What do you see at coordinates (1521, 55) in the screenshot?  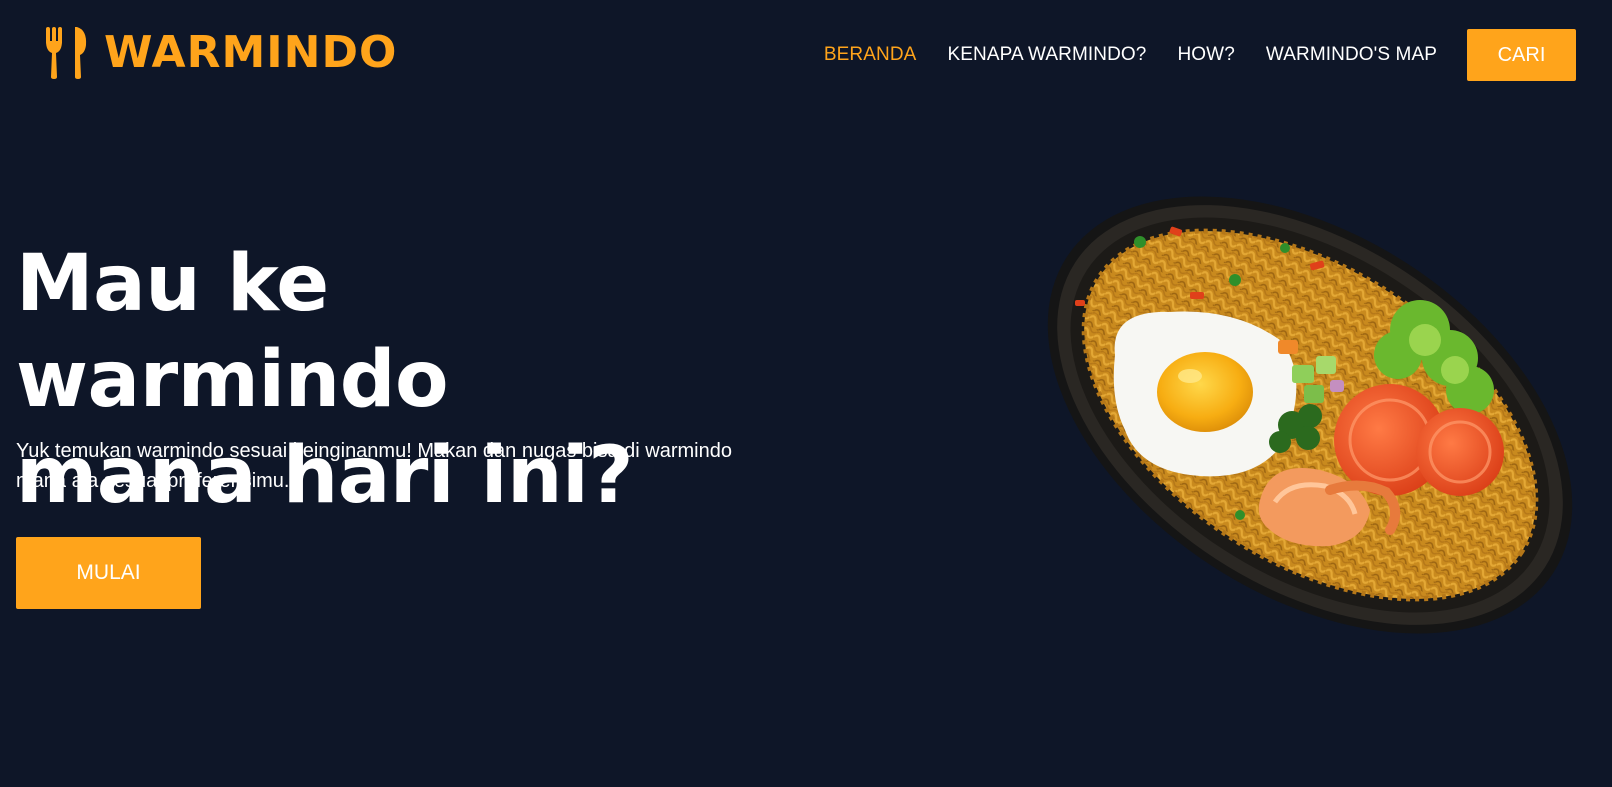 I see `cari-button: CARI` at bounding box center [1521, 55].